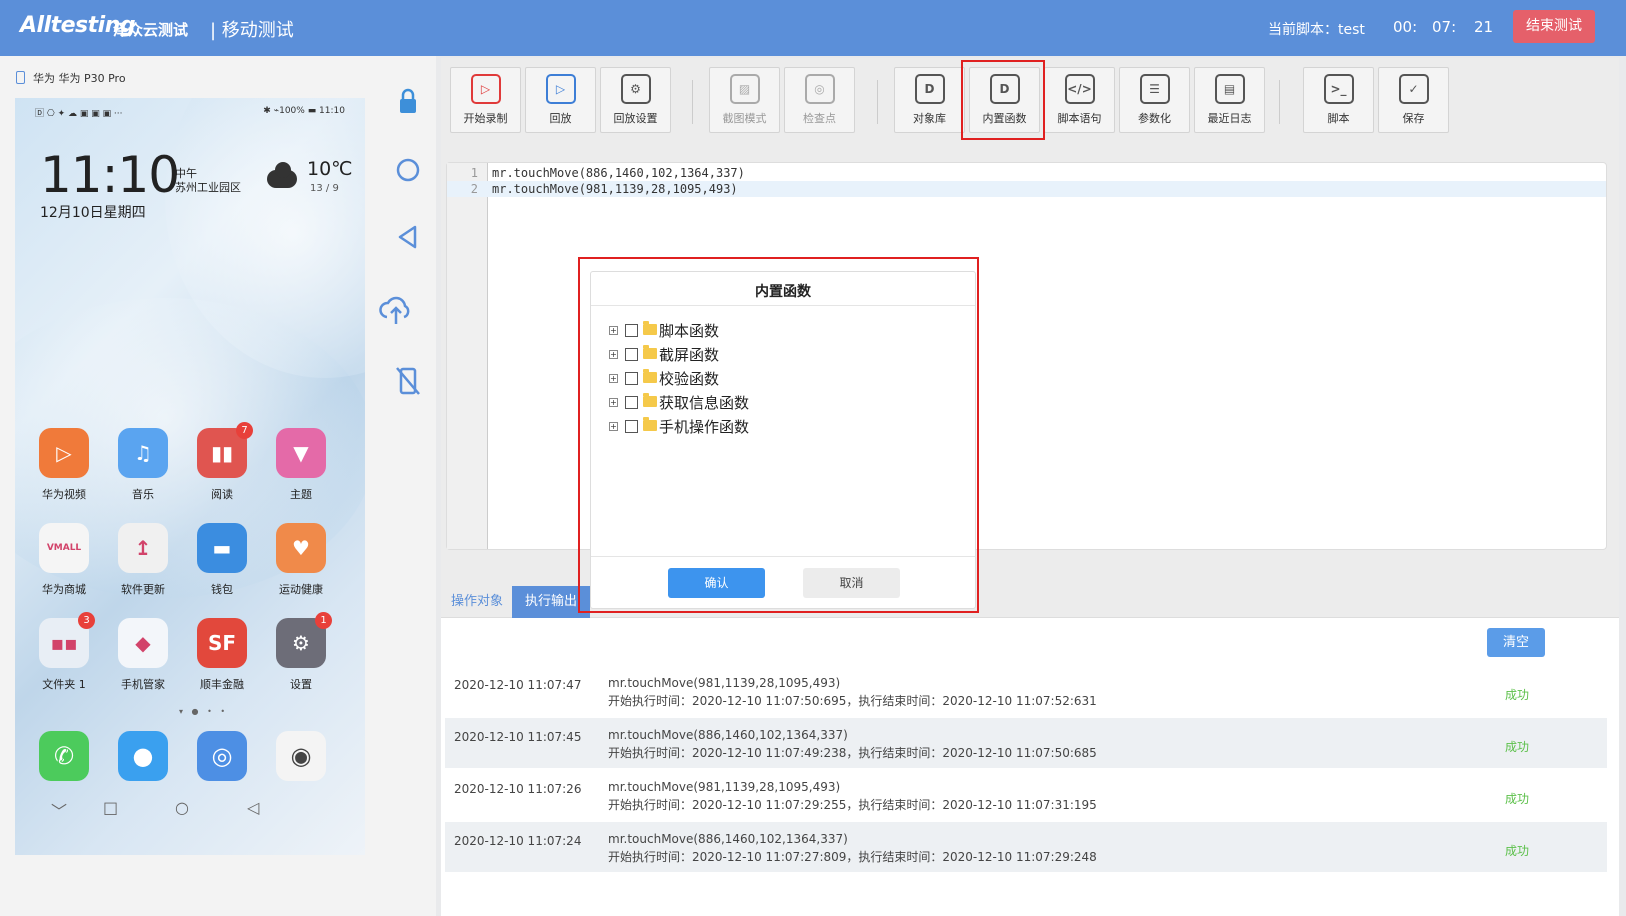 Image resolution: width=1626 pixels, height=916 pixels. Describe the element at coordinates (1413, 89) in the screenshot. I see `toolbar-icon: ✓` at that location.